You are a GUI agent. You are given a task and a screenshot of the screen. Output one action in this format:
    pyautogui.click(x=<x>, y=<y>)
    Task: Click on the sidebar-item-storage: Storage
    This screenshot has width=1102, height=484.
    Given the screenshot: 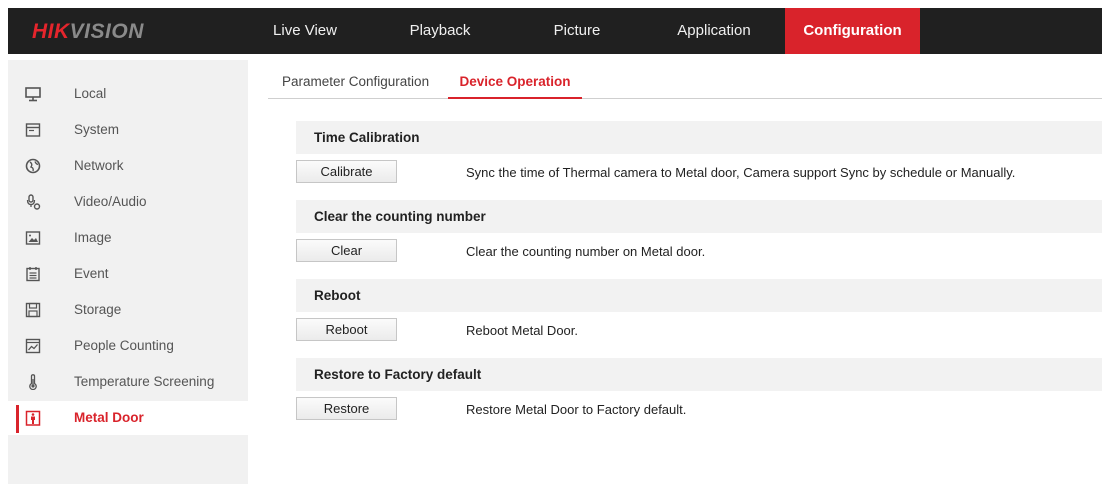 What is the action you would take?
    pyautogui.click(x=128, y=310)
    